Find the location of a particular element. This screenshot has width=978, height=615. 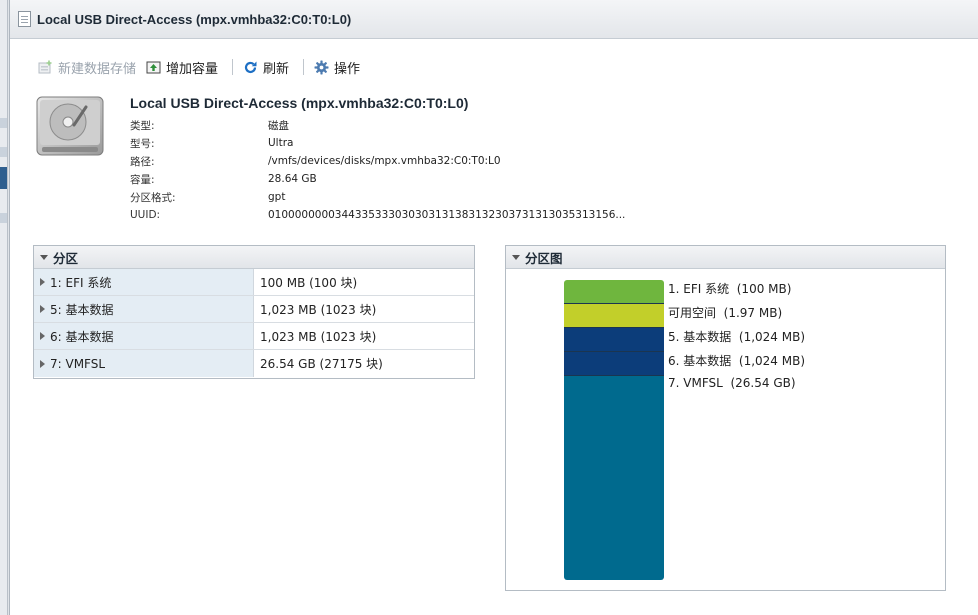

gear-icon is located at coordinates (321, 67).